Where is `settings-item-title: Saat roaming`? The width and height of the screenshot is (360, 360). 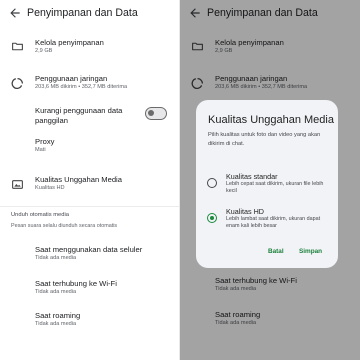 settings-item-title: Saat roaming is located at coordinates (58, 315).